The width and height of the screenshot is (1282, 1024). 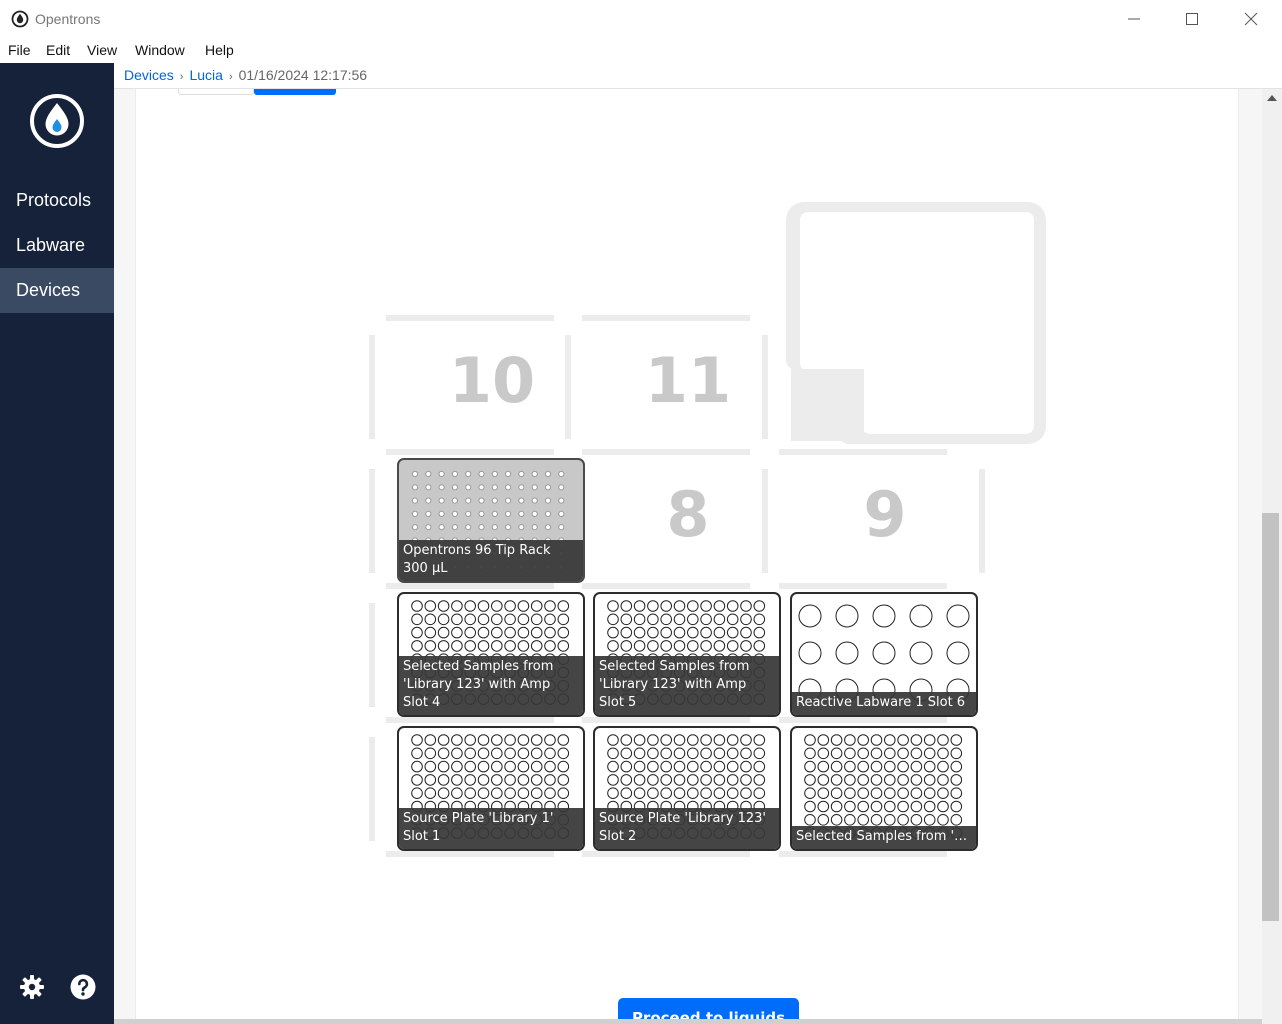 What do you see at coordinates (83, 987) in the screenshot?
I see `help-icon` at bounding box center [83, 987].